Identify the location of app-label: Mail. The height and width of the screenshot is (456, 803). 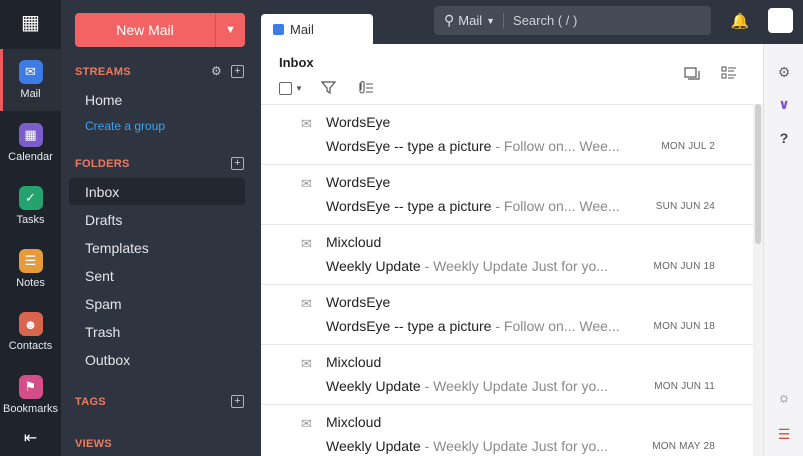
(30, 94).